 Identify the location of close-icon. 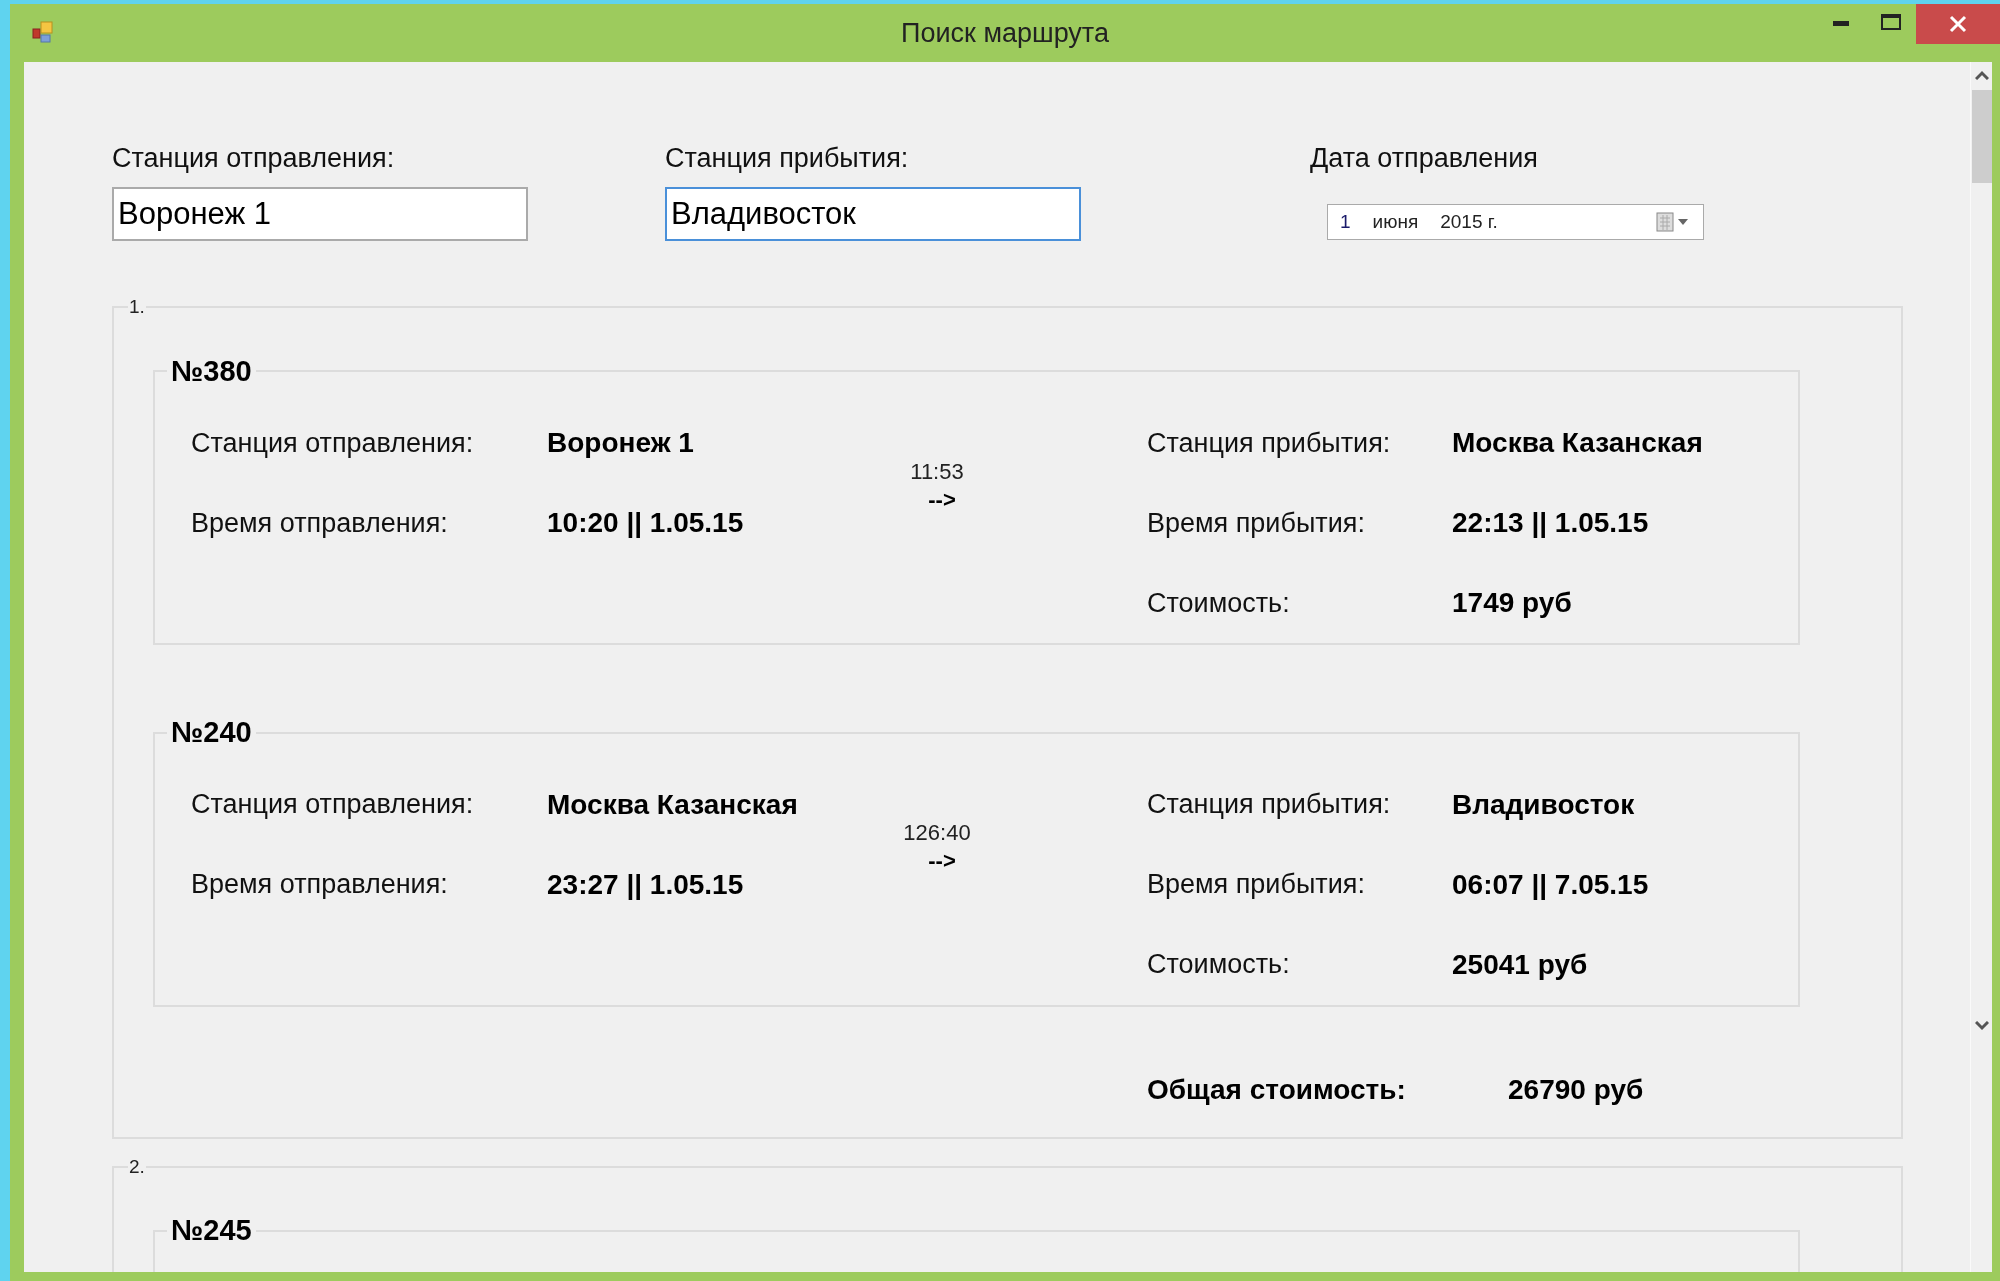
(1958, 24).